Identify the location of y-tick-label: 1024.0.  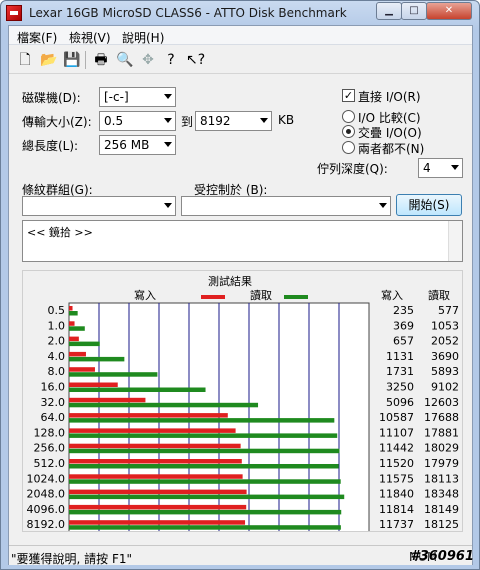
(46, 478).